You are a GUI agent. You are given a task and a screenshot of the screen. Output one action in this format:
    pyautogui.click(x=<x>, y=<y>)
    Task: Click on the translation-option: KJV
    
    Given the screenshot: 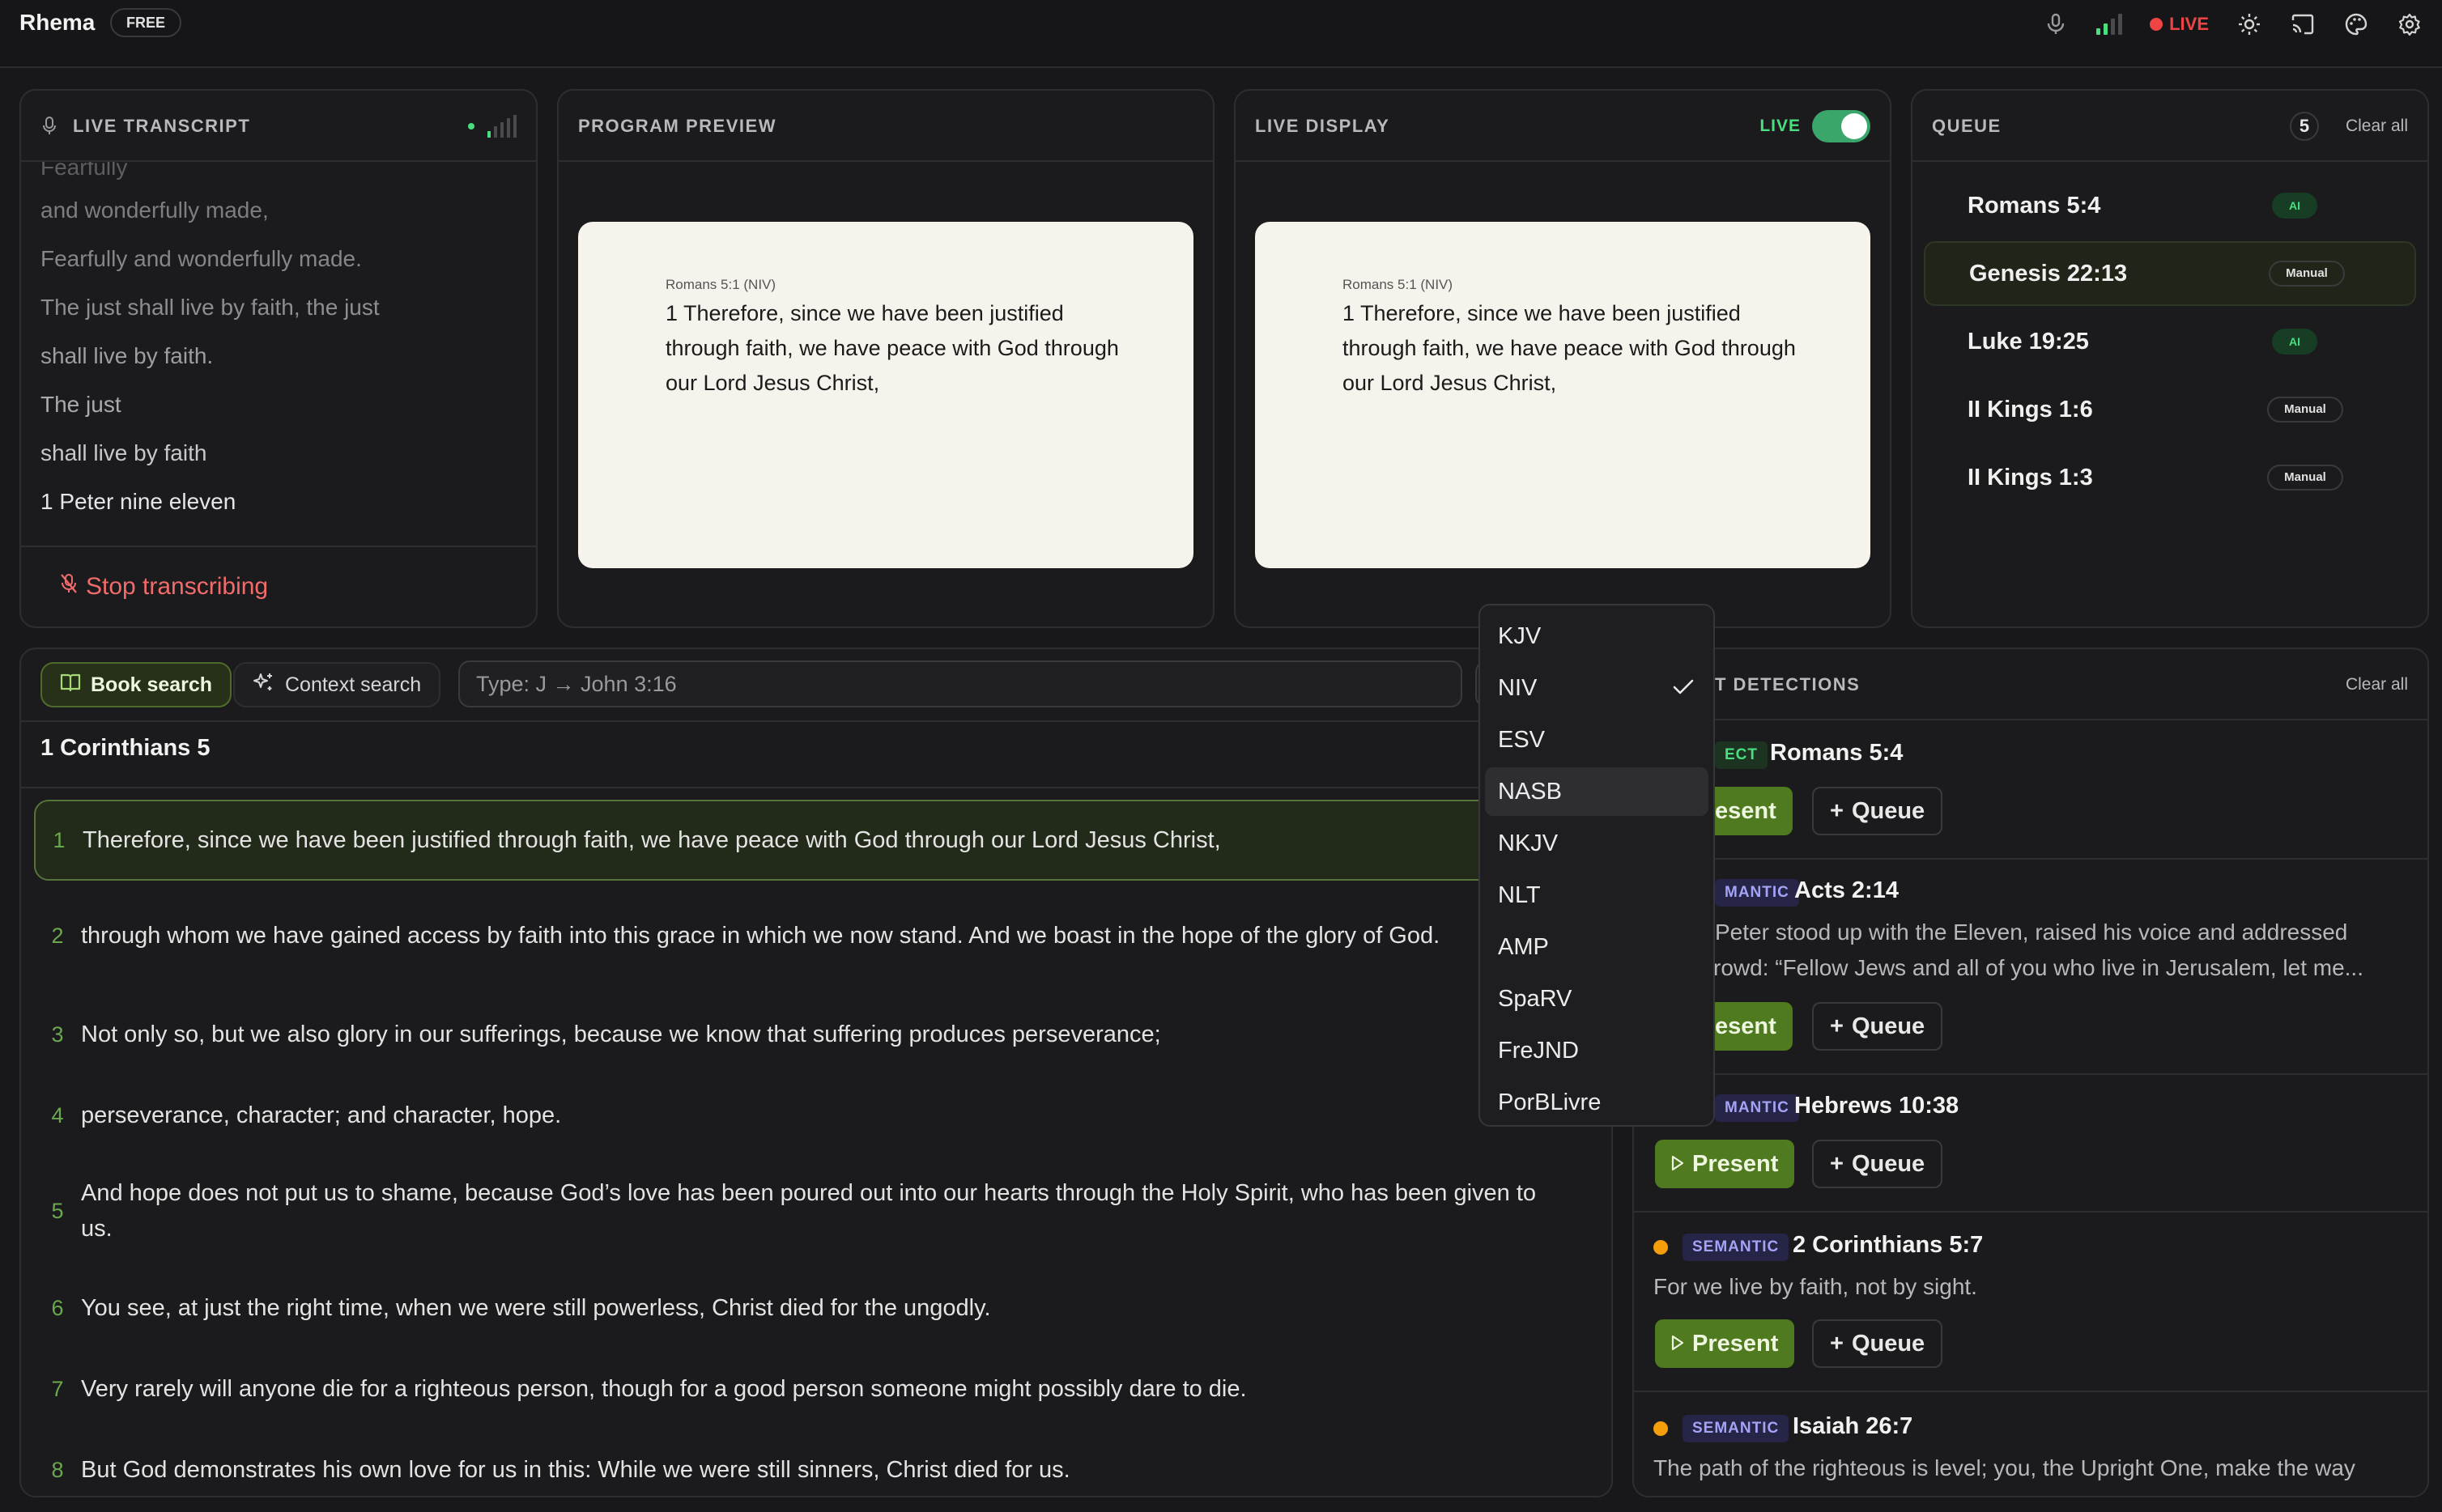 What is the action you would take?
    pyautogui.click(x=1597, y=636)
    